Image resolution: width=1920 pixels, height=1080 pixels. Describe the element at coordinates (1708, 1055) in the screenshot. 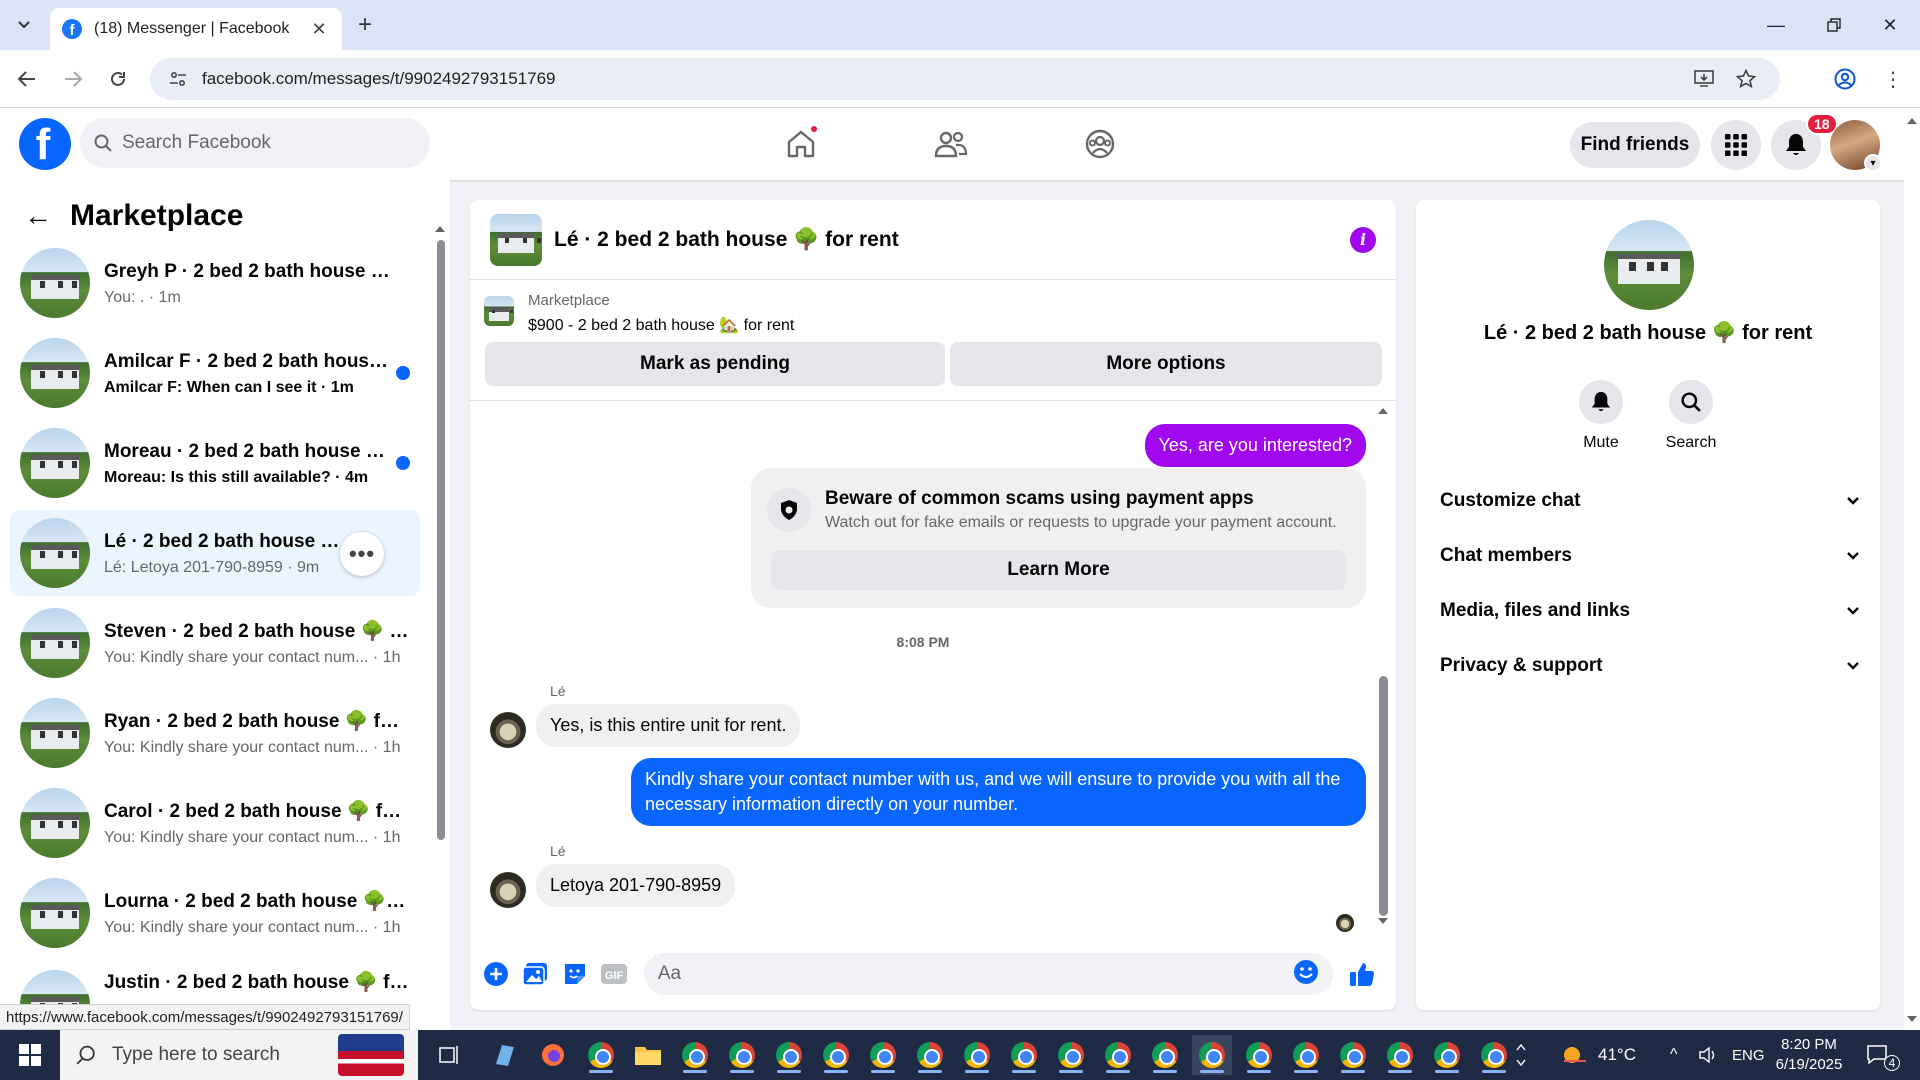

I see `volume-icon` at that location.